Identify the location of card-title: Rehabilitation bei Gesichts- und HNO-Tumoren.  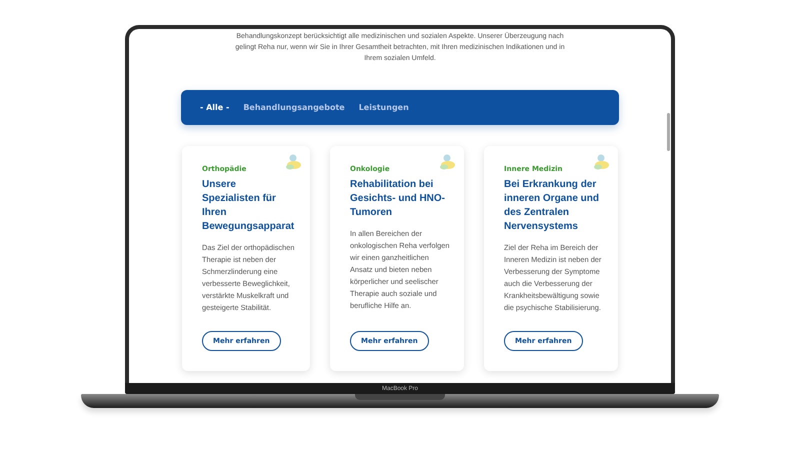
(398, 199).